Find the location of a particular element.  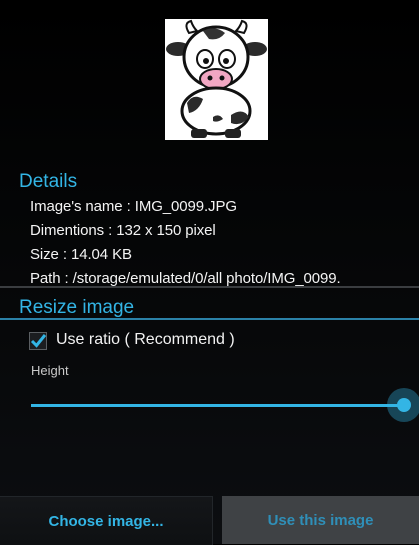

dimensions-text: Dimentions : 132 x 150 pixel is located at coordinates (123, 230).